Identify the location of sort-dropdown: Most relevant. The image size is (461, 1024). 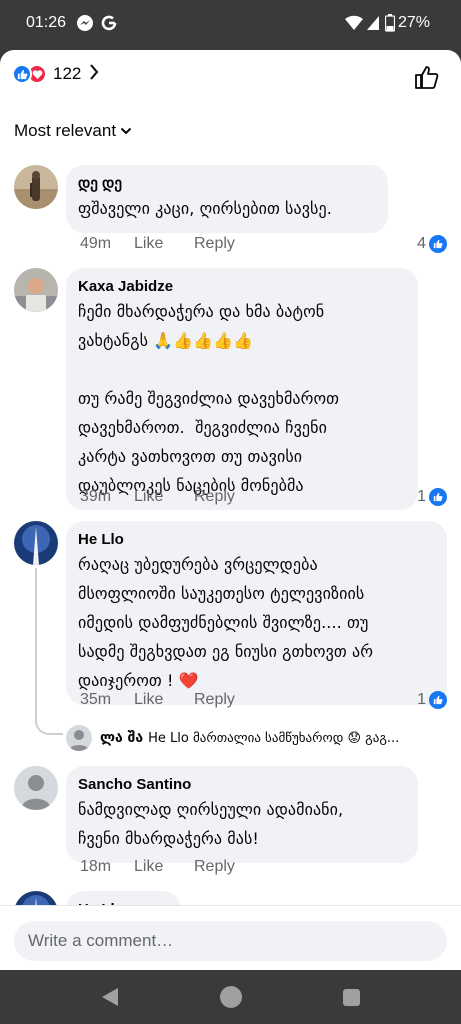
(73, 131).